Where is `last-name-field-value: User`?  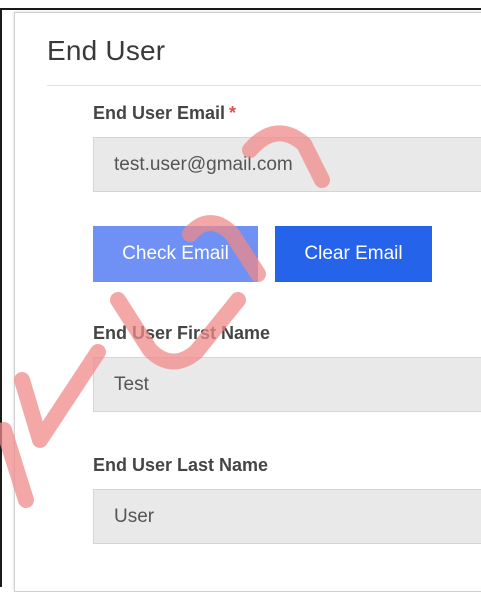 last-name-field-value: User is located at coordinates (134, 516).